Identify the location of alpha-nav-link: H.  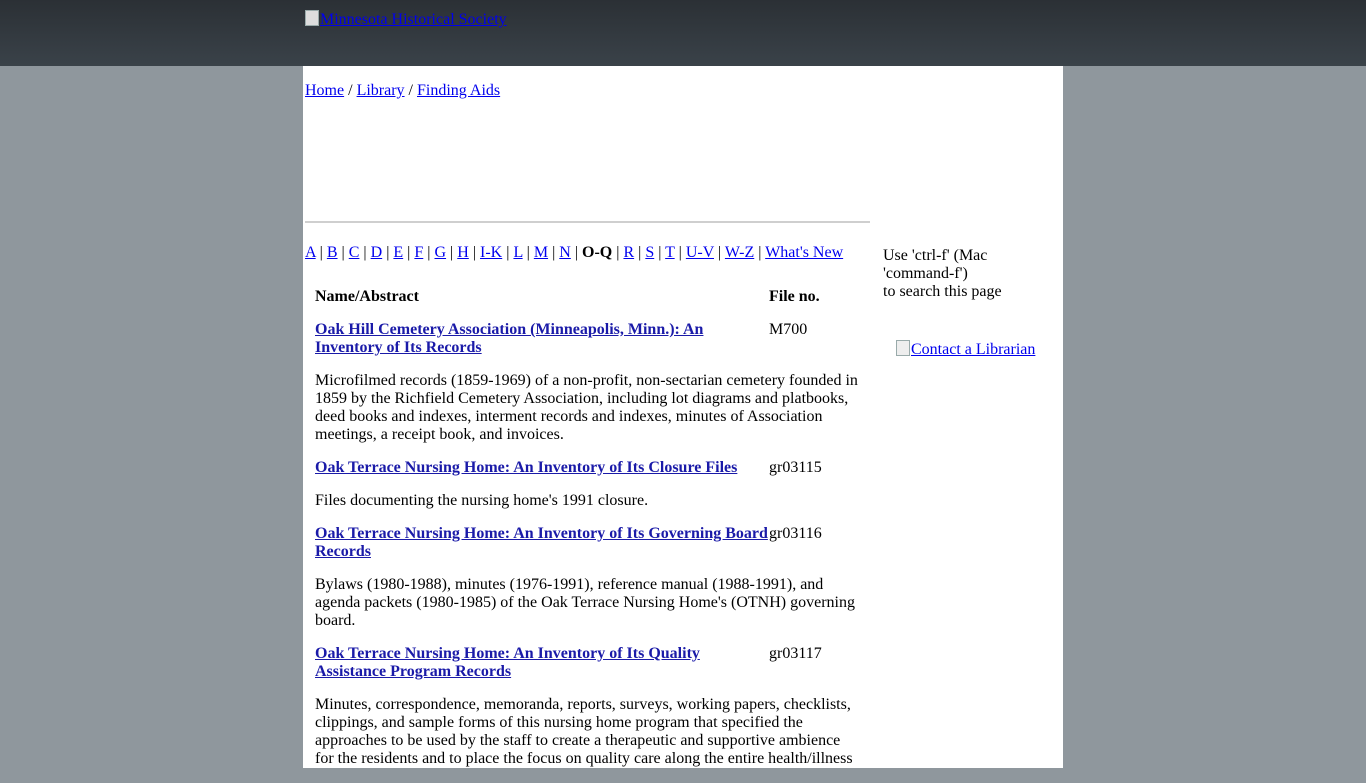
(463, 252).